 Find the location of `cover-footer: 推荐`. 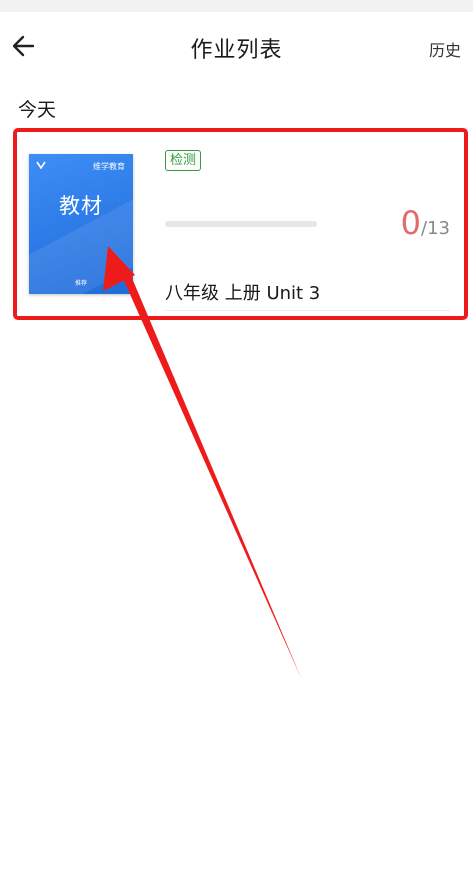

cover-footer: 推荐 is located at coordinates (80, 283).